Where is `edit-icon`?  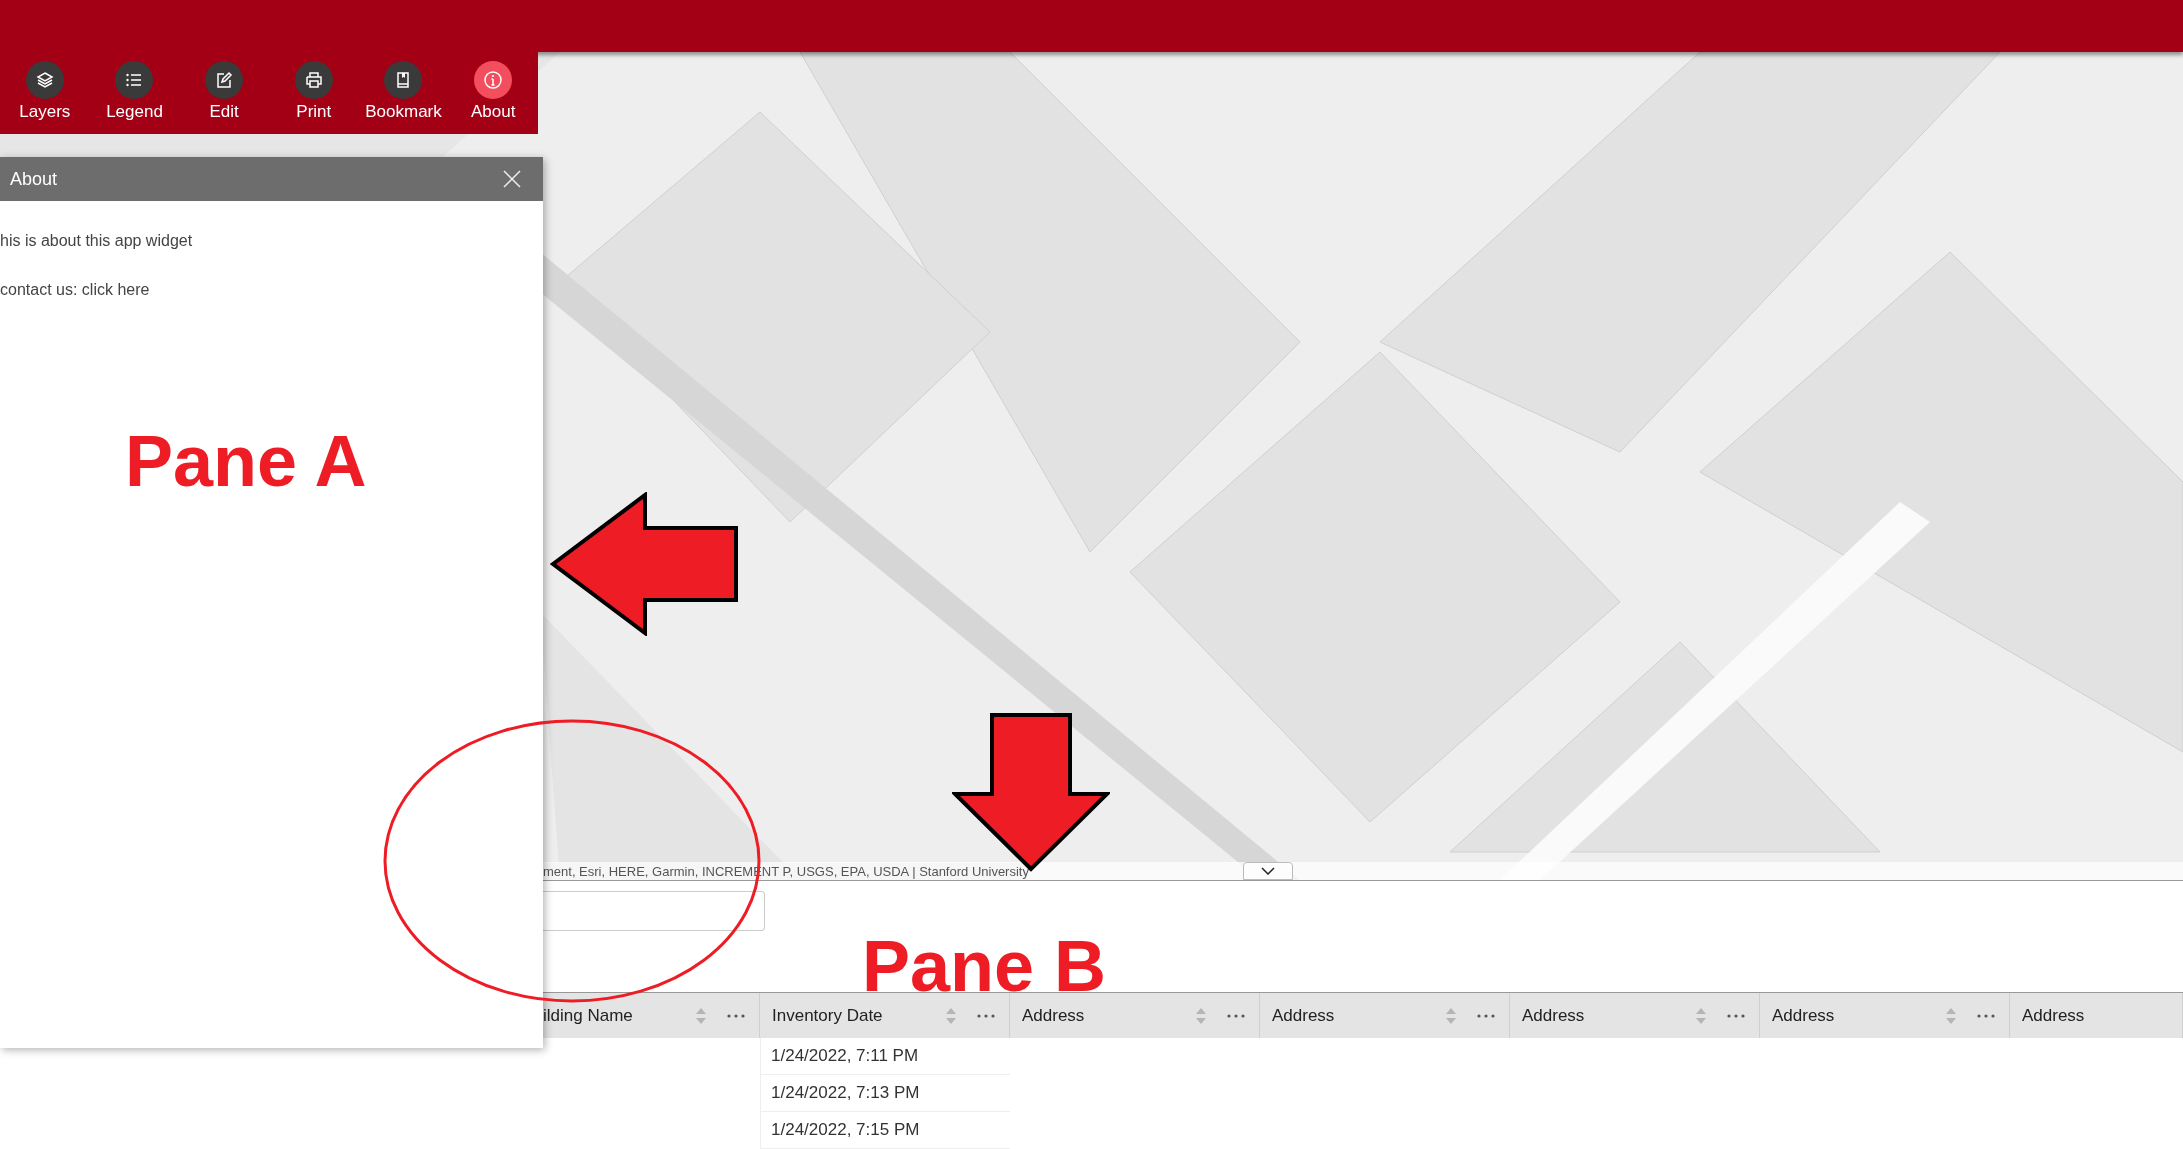 edit-icon is located at coordinates (224, 80).